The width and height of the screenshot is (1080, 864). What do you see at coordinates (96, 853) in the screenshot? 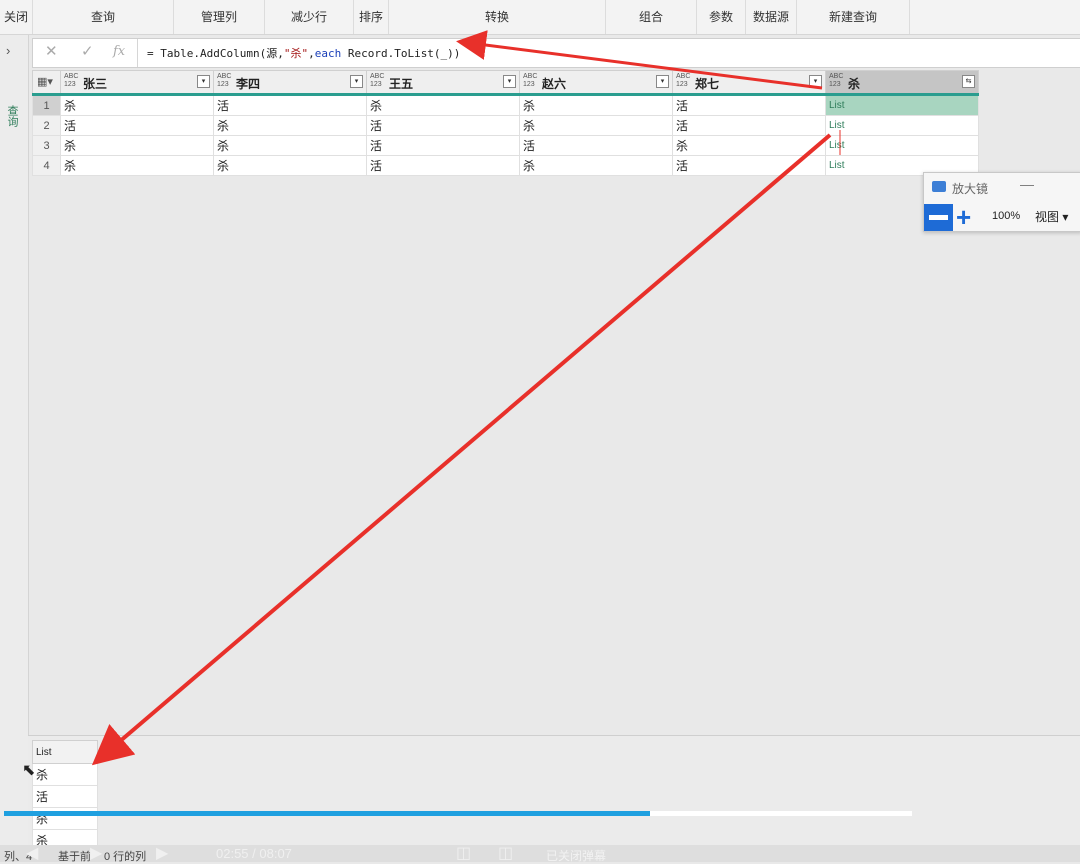
I see `play-icon: ▶` at bounding box center [96, 853].